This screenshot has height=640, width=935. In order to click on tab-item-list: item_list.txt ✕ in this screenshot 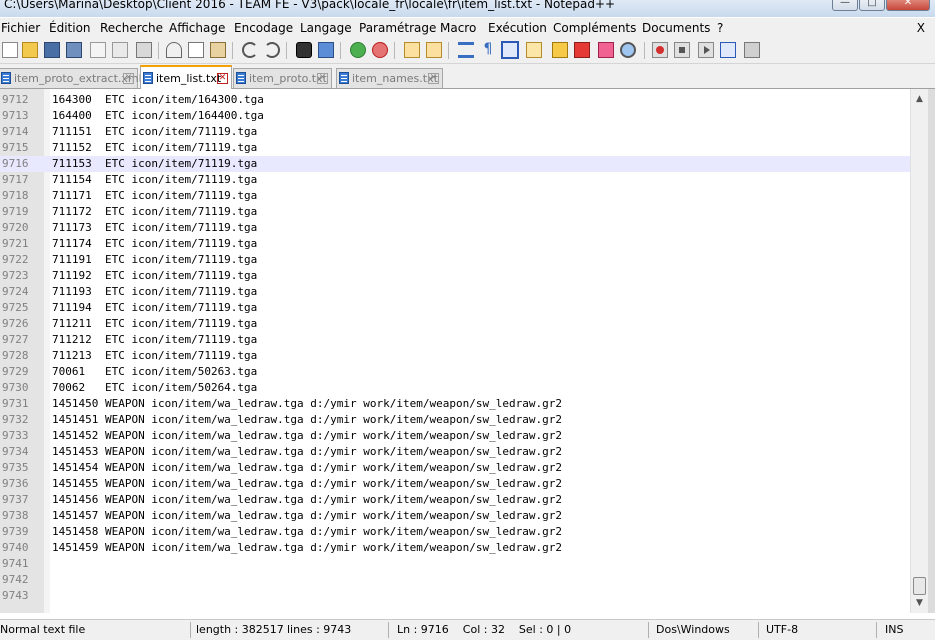, I will do `click(186, 77)`.